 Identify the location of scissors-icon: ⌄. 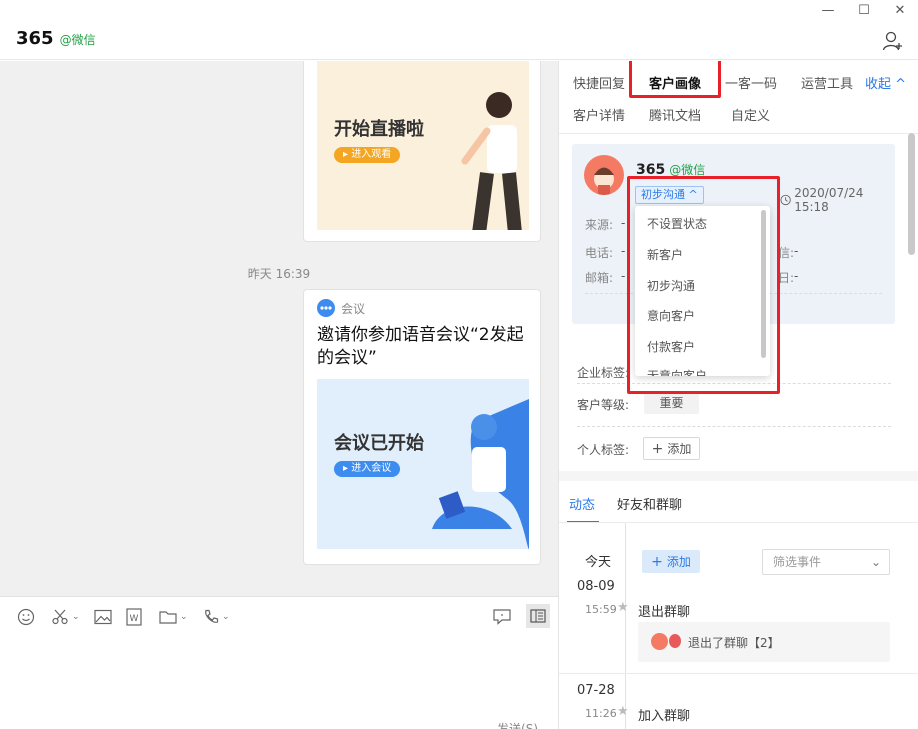
(65, 617).